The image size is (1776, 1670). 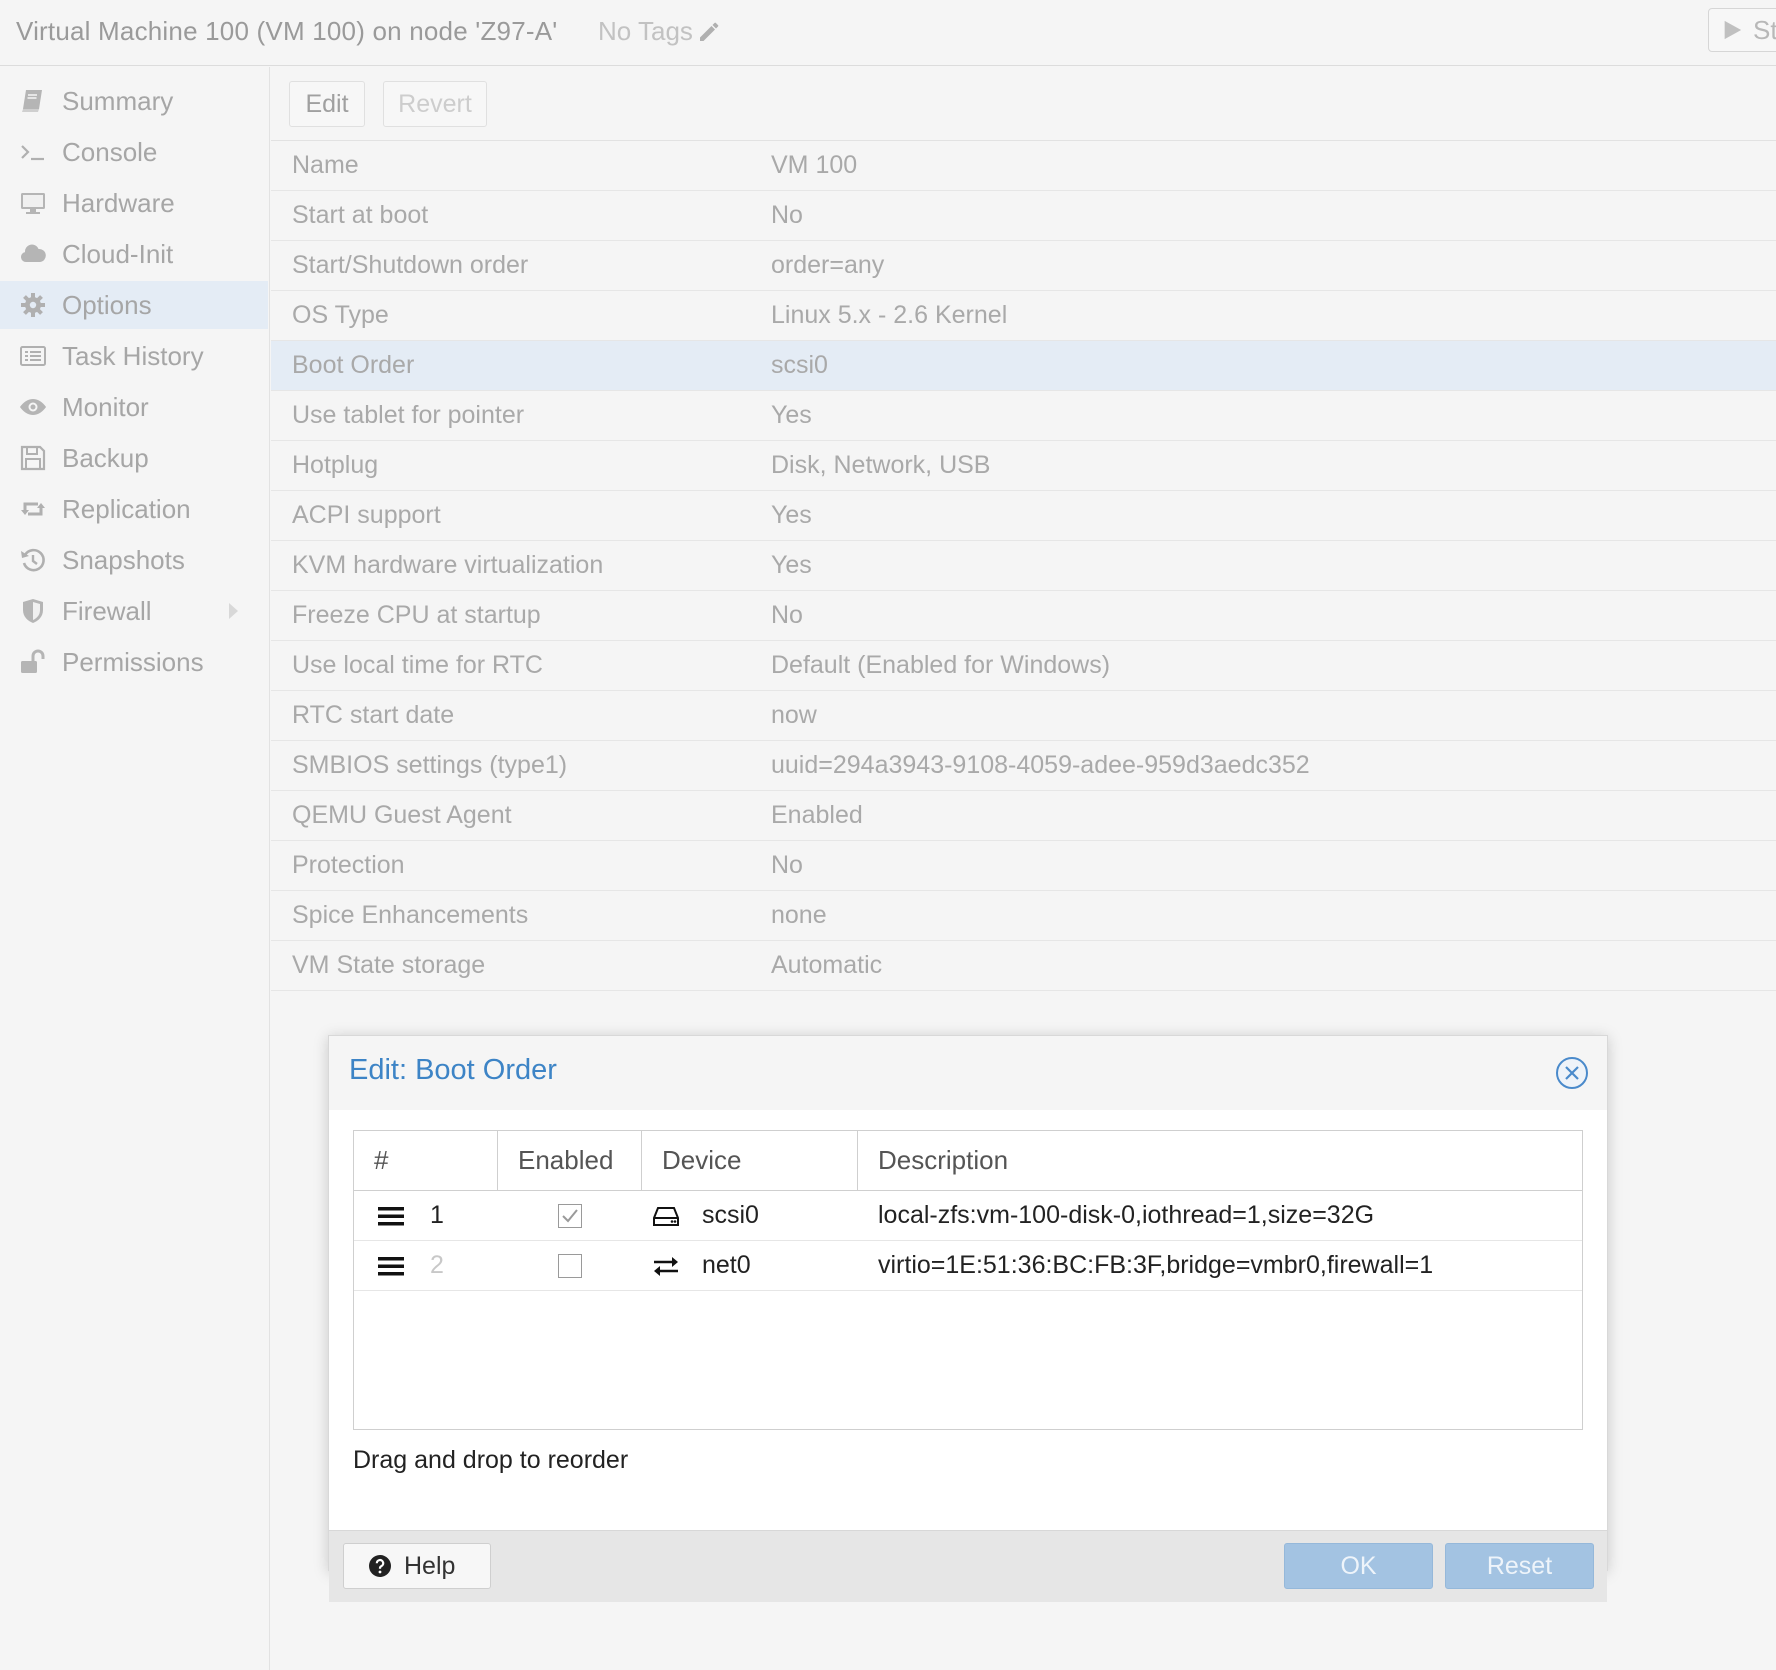 I want to click on start-button: Start, so click(x=1742, y=30).